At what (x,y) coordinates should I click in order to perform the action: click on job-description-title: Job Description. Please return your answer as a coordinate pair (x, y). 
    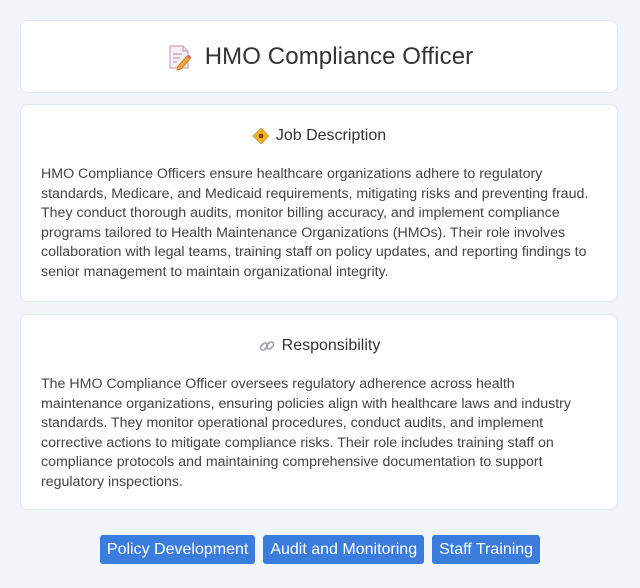
    Looking at the image, I should click on (331, 135).